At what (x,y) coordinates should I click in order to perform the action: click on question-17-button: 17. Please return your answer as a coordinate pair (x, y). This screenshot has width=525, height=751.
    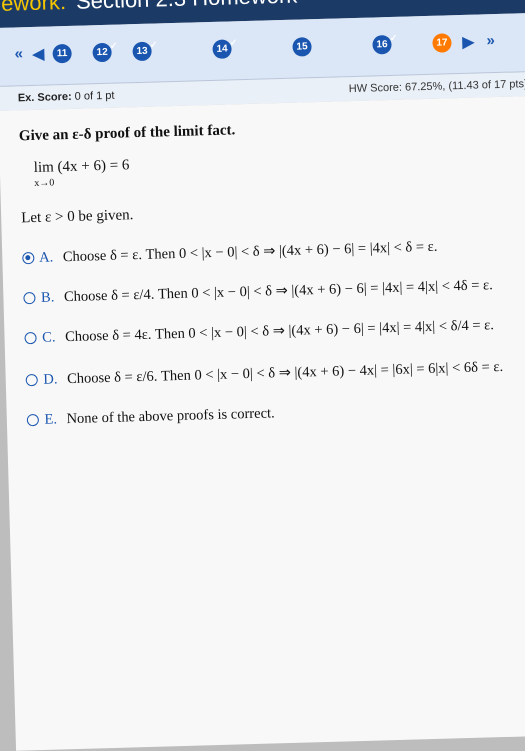
    Looking at the image, I should click on (442, 43).